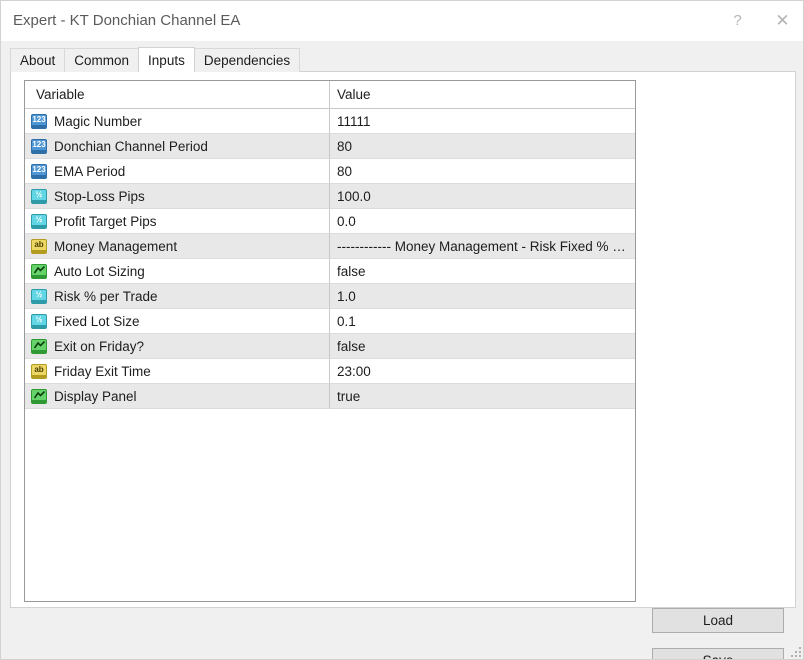 The image size is (804, 660). What do you see at coordinates (177, 296) in the screenshot?
I see `variable-cell: ½ Risk % per Trade` at bounding box center [177, 296].